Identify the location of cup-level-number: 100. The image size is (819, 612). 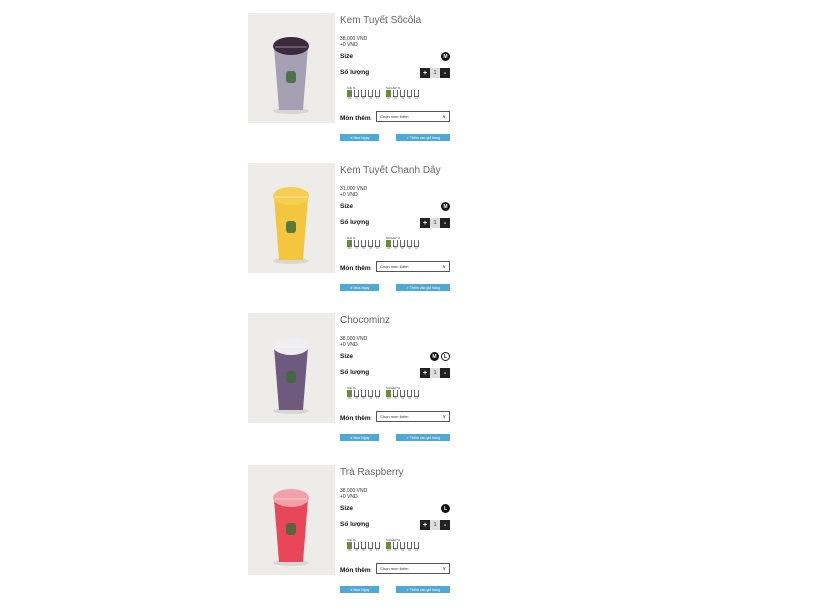
(349, 398).